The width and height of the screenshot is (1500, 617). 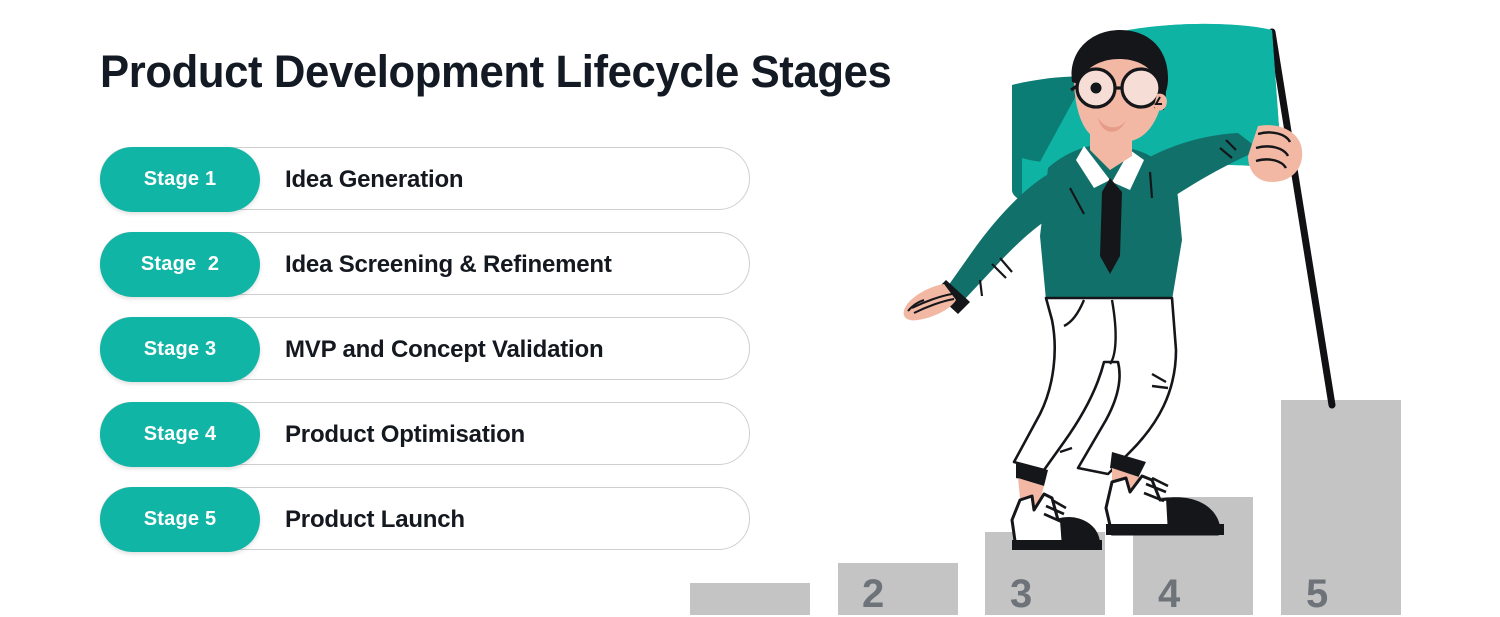 What do you see at coordinates (1275, 153) in the screenshot?
I see `gripping-hand` at bounding box center [1275, 153].